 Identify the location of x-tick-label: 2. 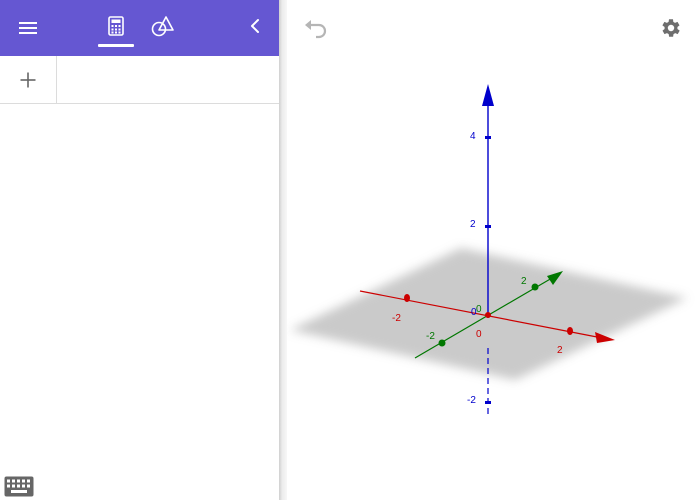
(560, 350).